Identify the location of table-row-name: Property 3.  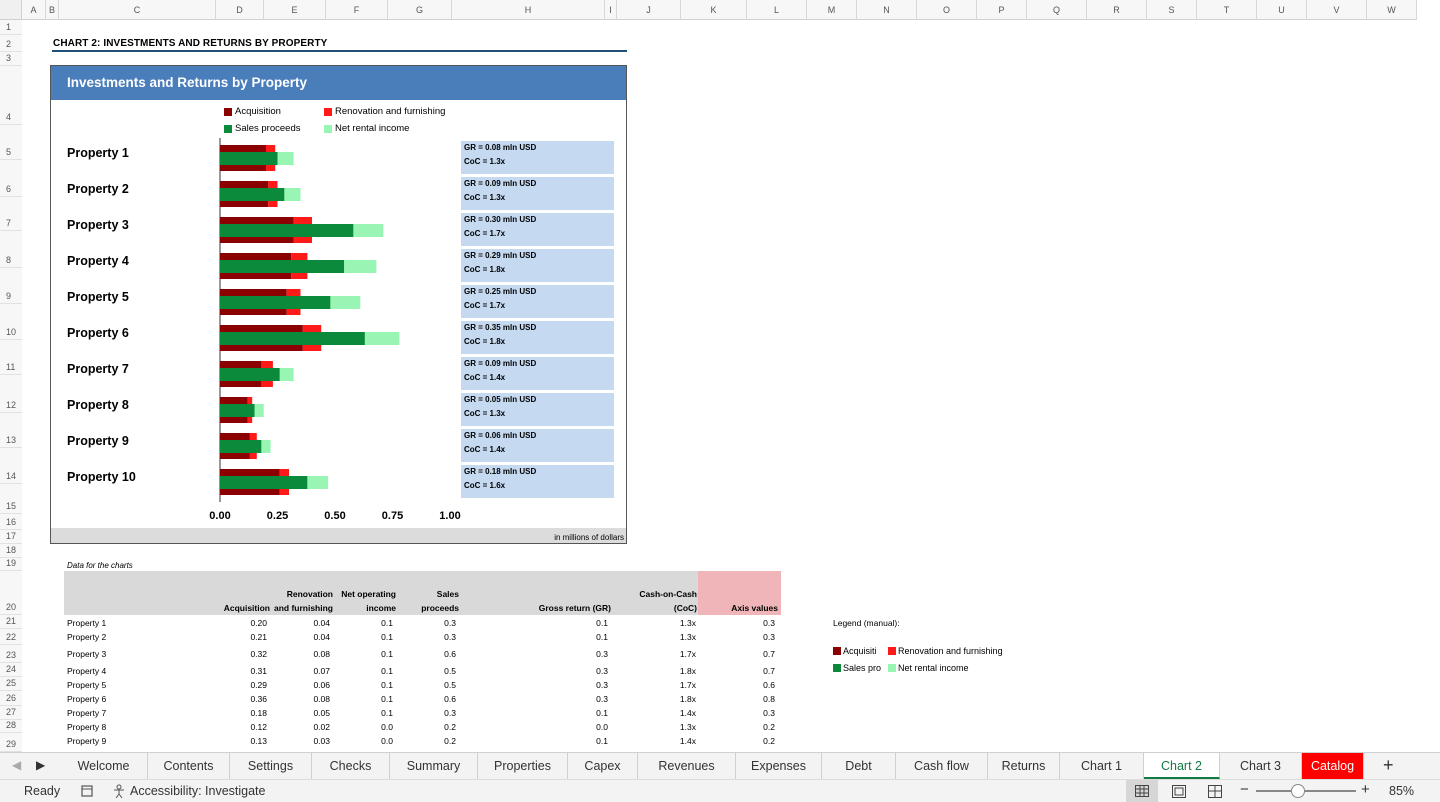
(86, 654).